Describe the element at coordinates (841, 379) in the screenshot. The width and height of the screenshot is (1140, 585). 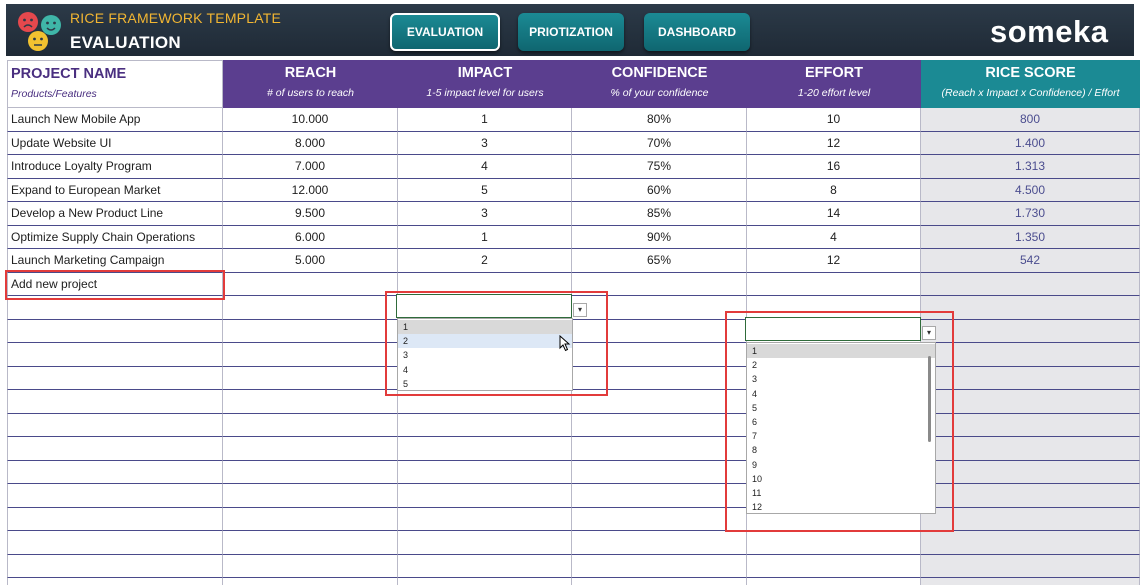
I see `effort-dropdown-option: 3` at that location.